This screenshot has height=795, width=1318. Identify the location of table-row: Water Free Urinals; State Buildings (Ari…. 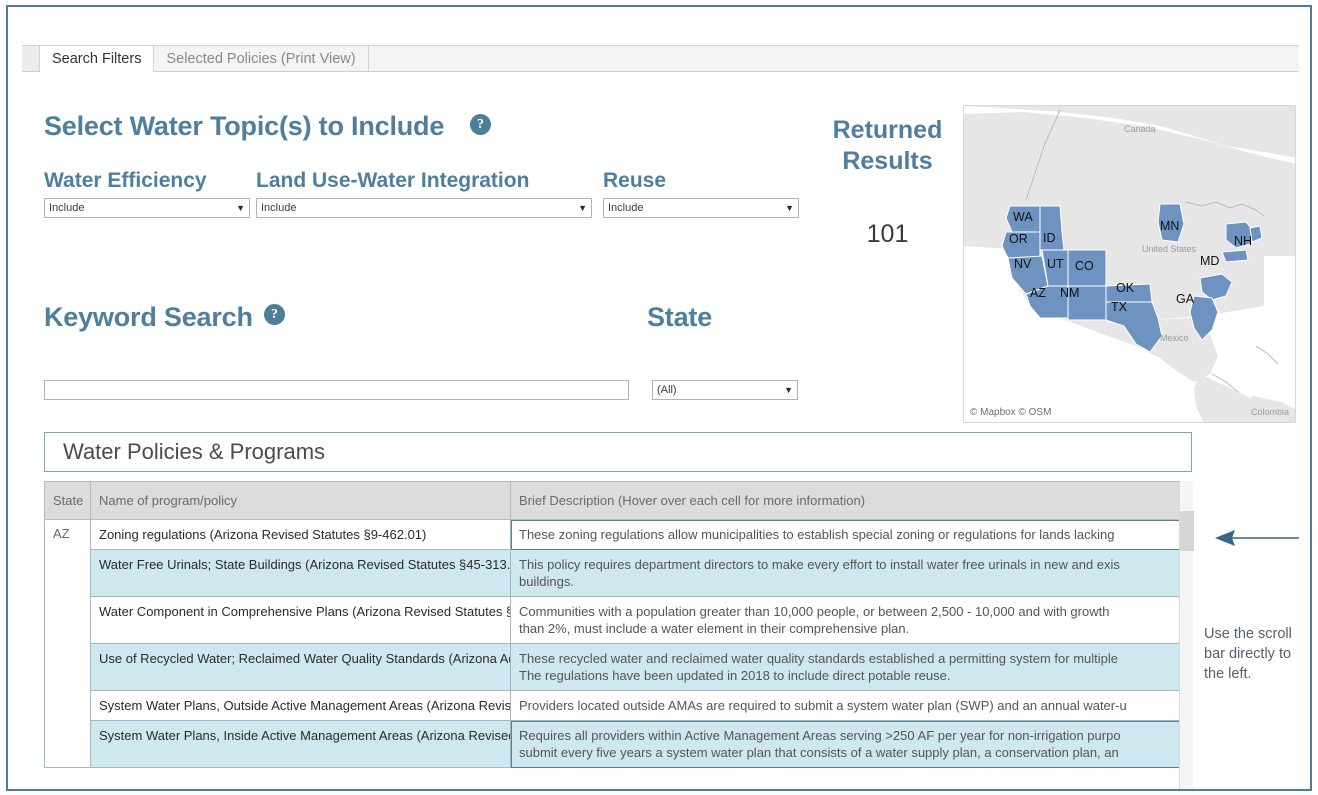
(618, 573).